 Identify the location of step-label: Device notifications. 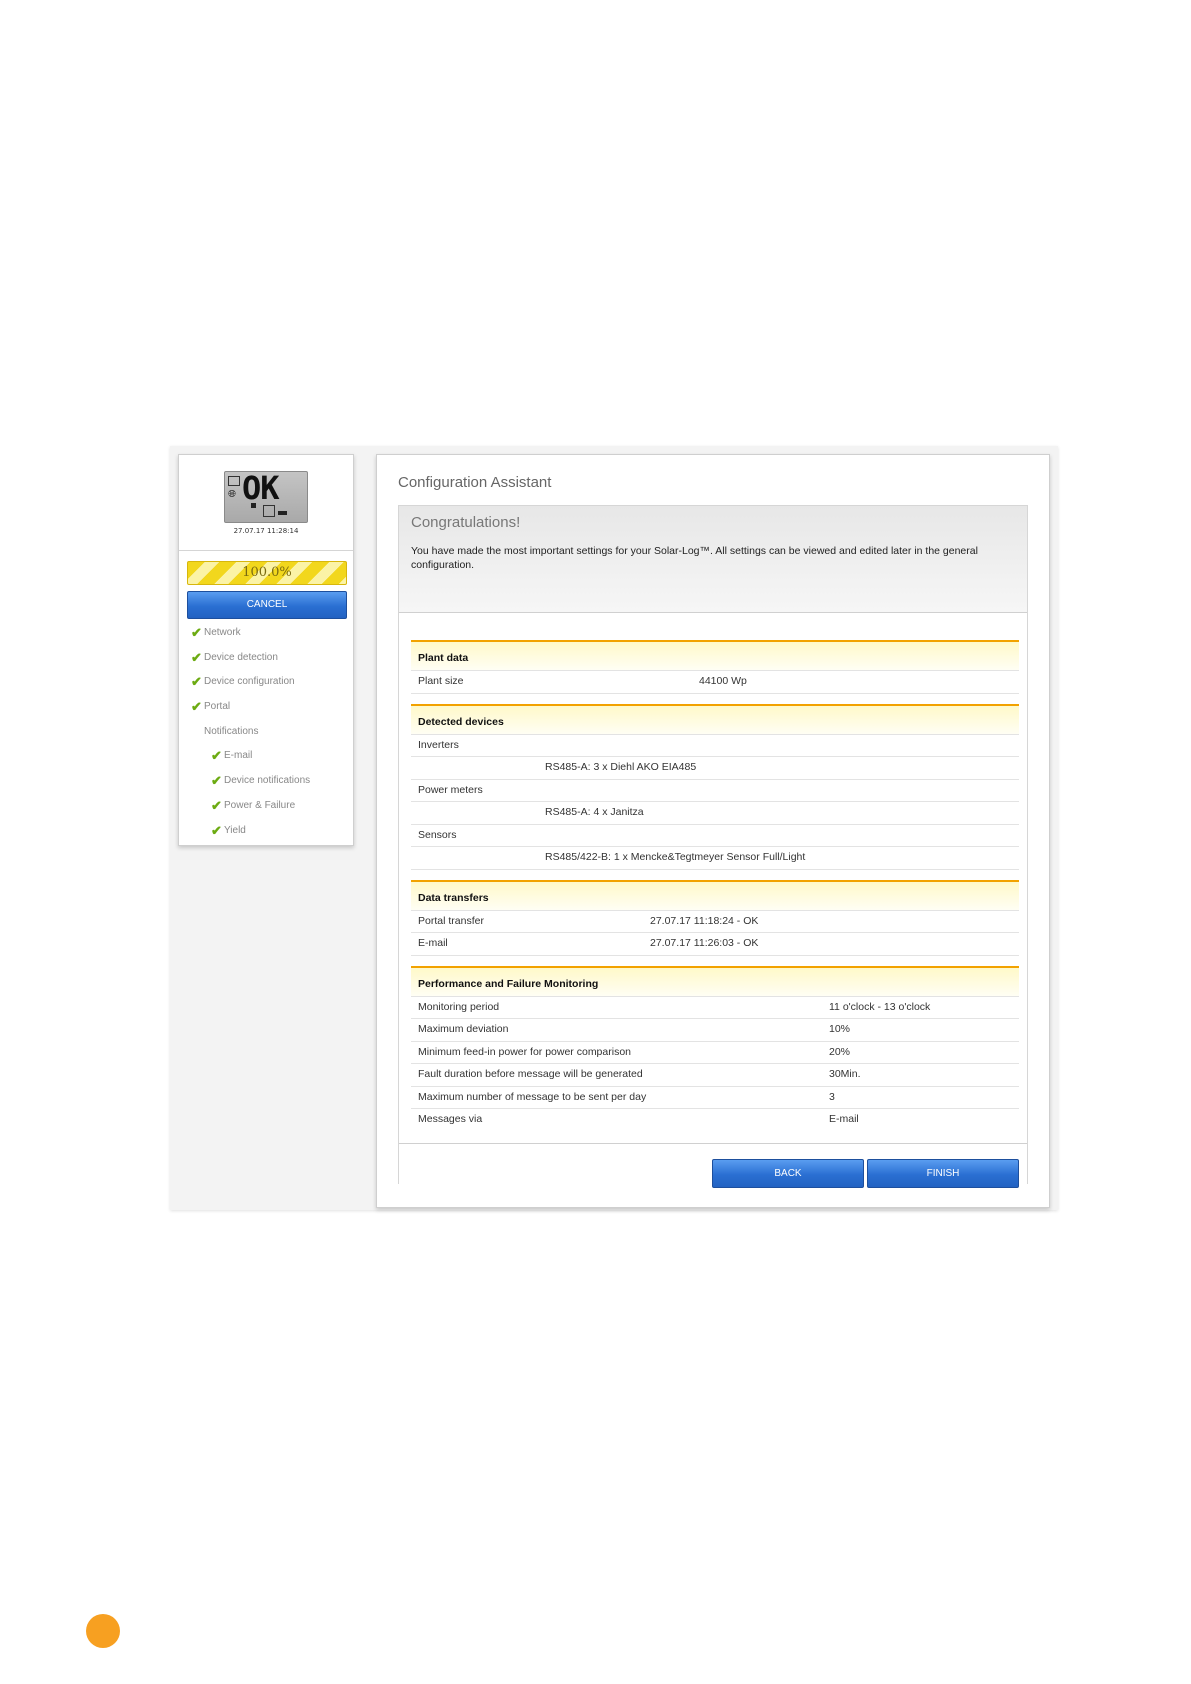
(267, 781).